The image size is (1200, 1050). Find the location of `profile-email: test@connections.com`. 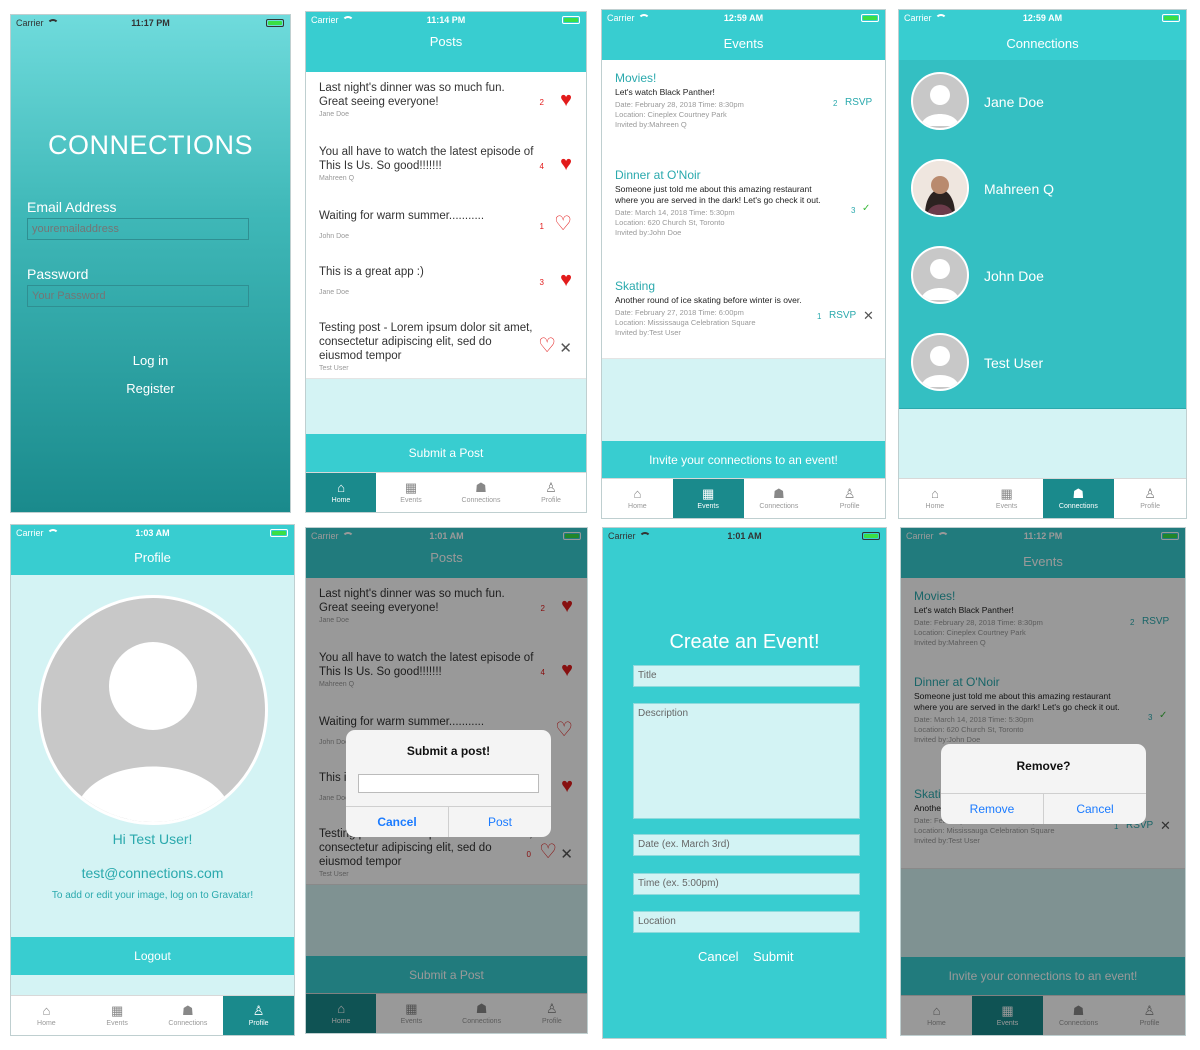

profile-email: test@connections.com is located at coordinates (152, 873).